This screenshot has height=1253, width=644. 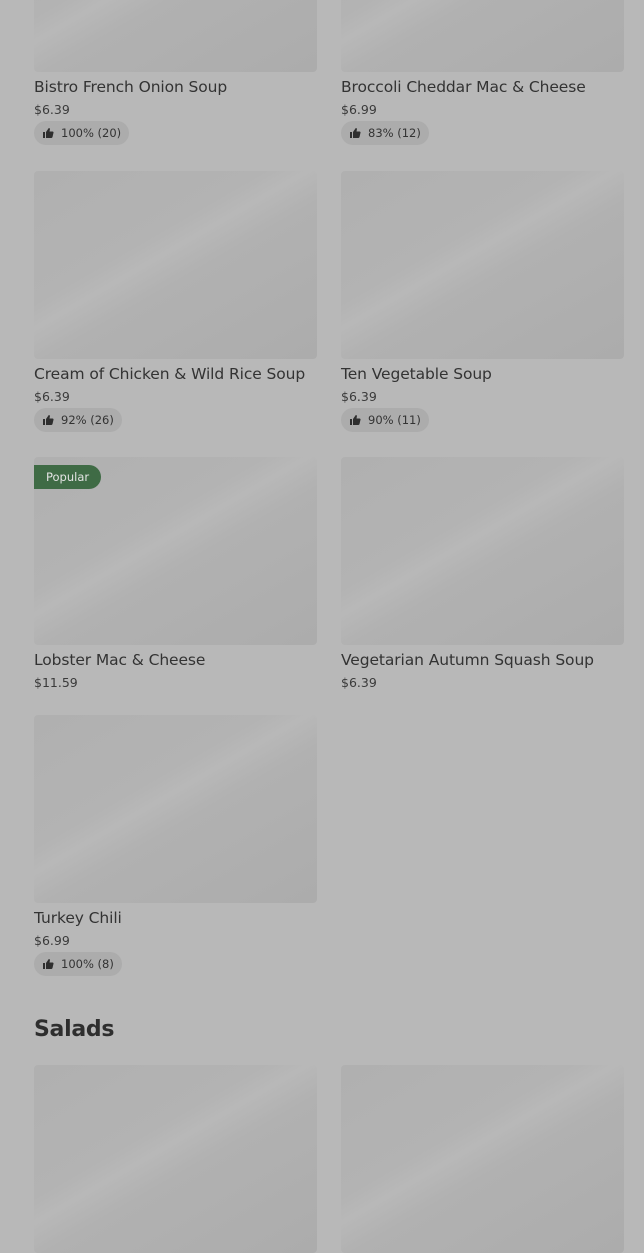 I want to click on menu-item-rating: 100% (8), so click(x=78, y=964).